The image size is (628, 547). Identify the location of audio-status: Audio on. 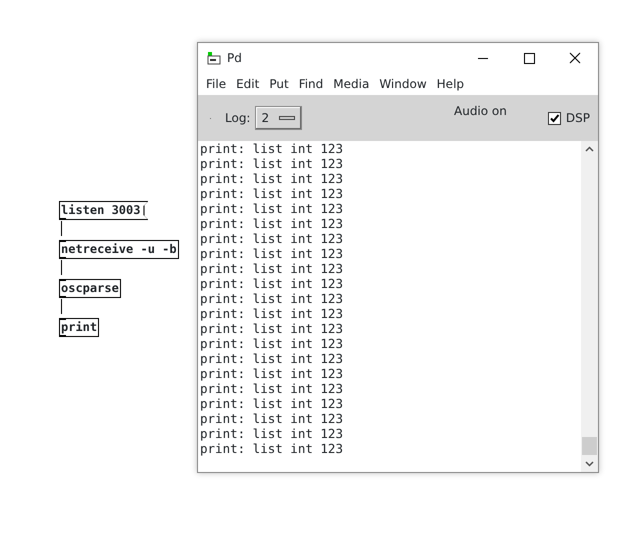
(480, 111).